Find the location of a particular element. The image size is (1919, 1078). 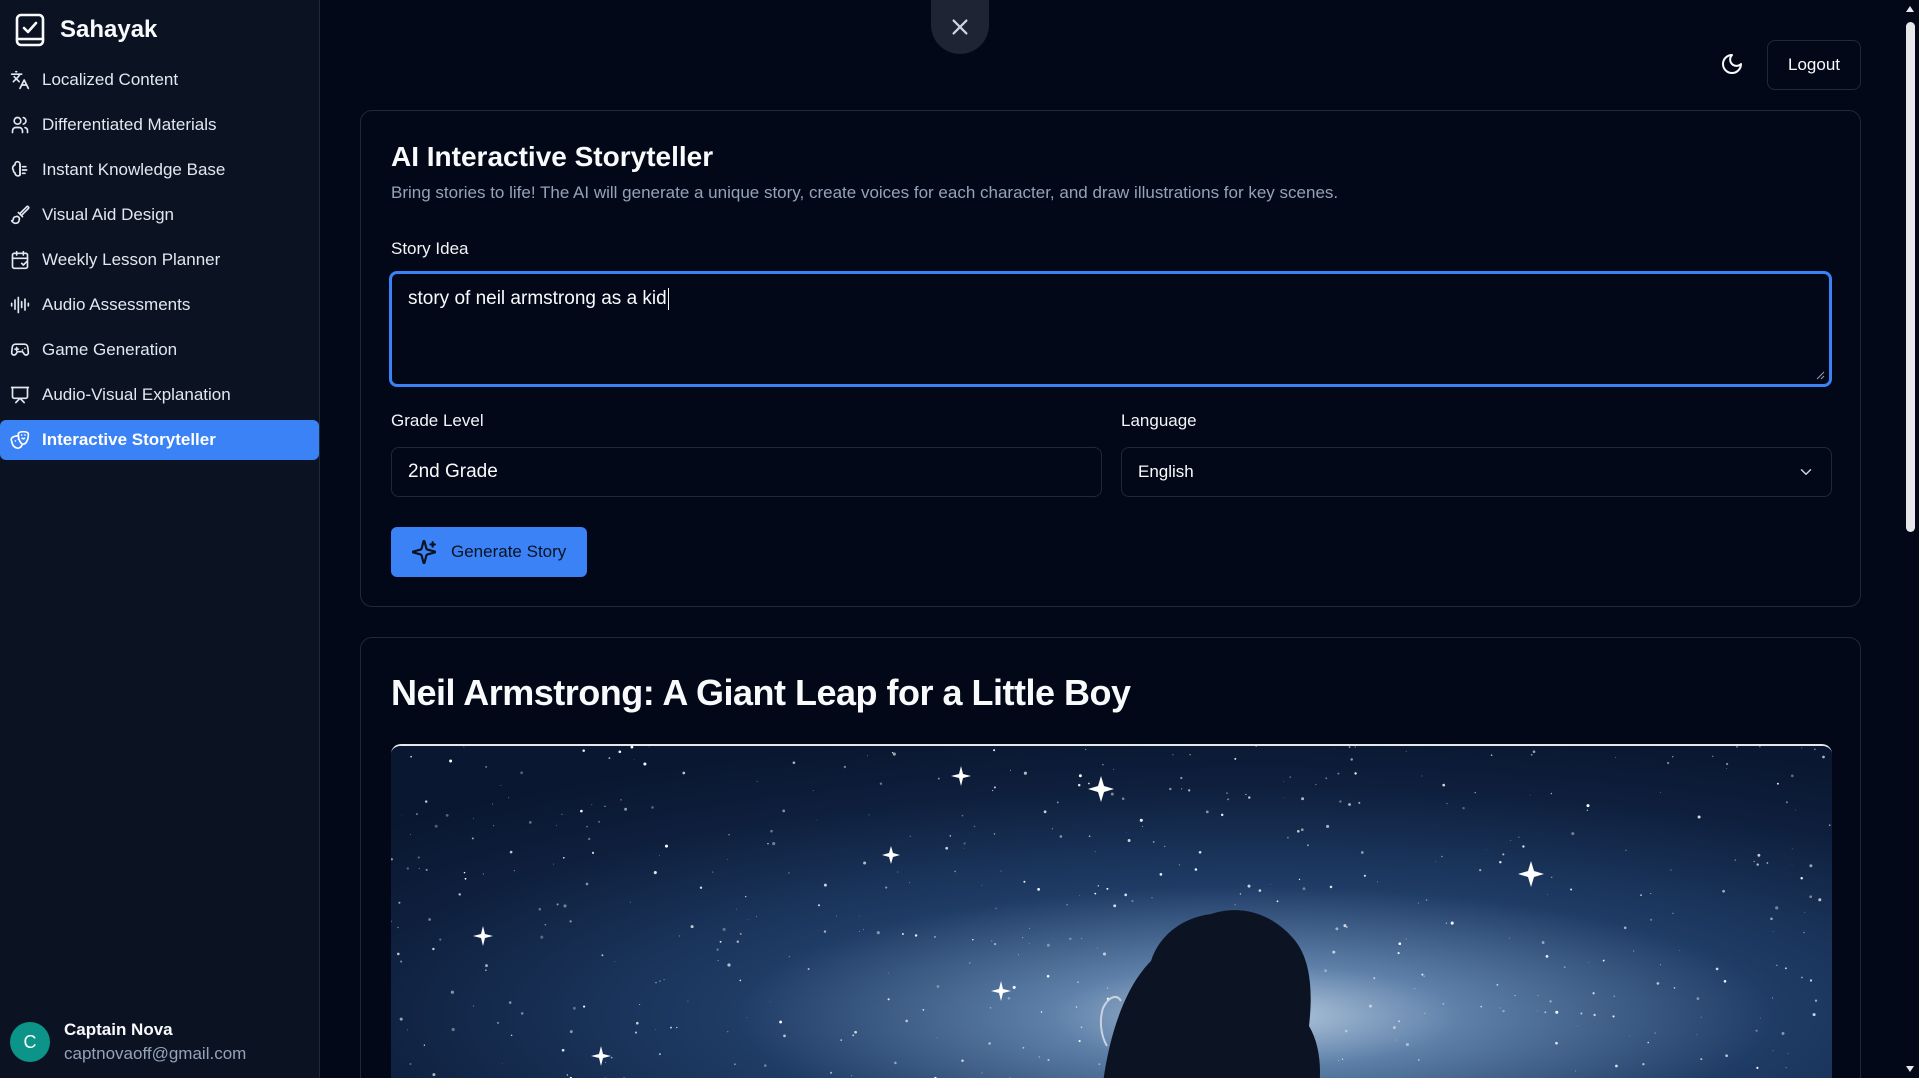

gamepad-icon is located at coordinates (20, 349).